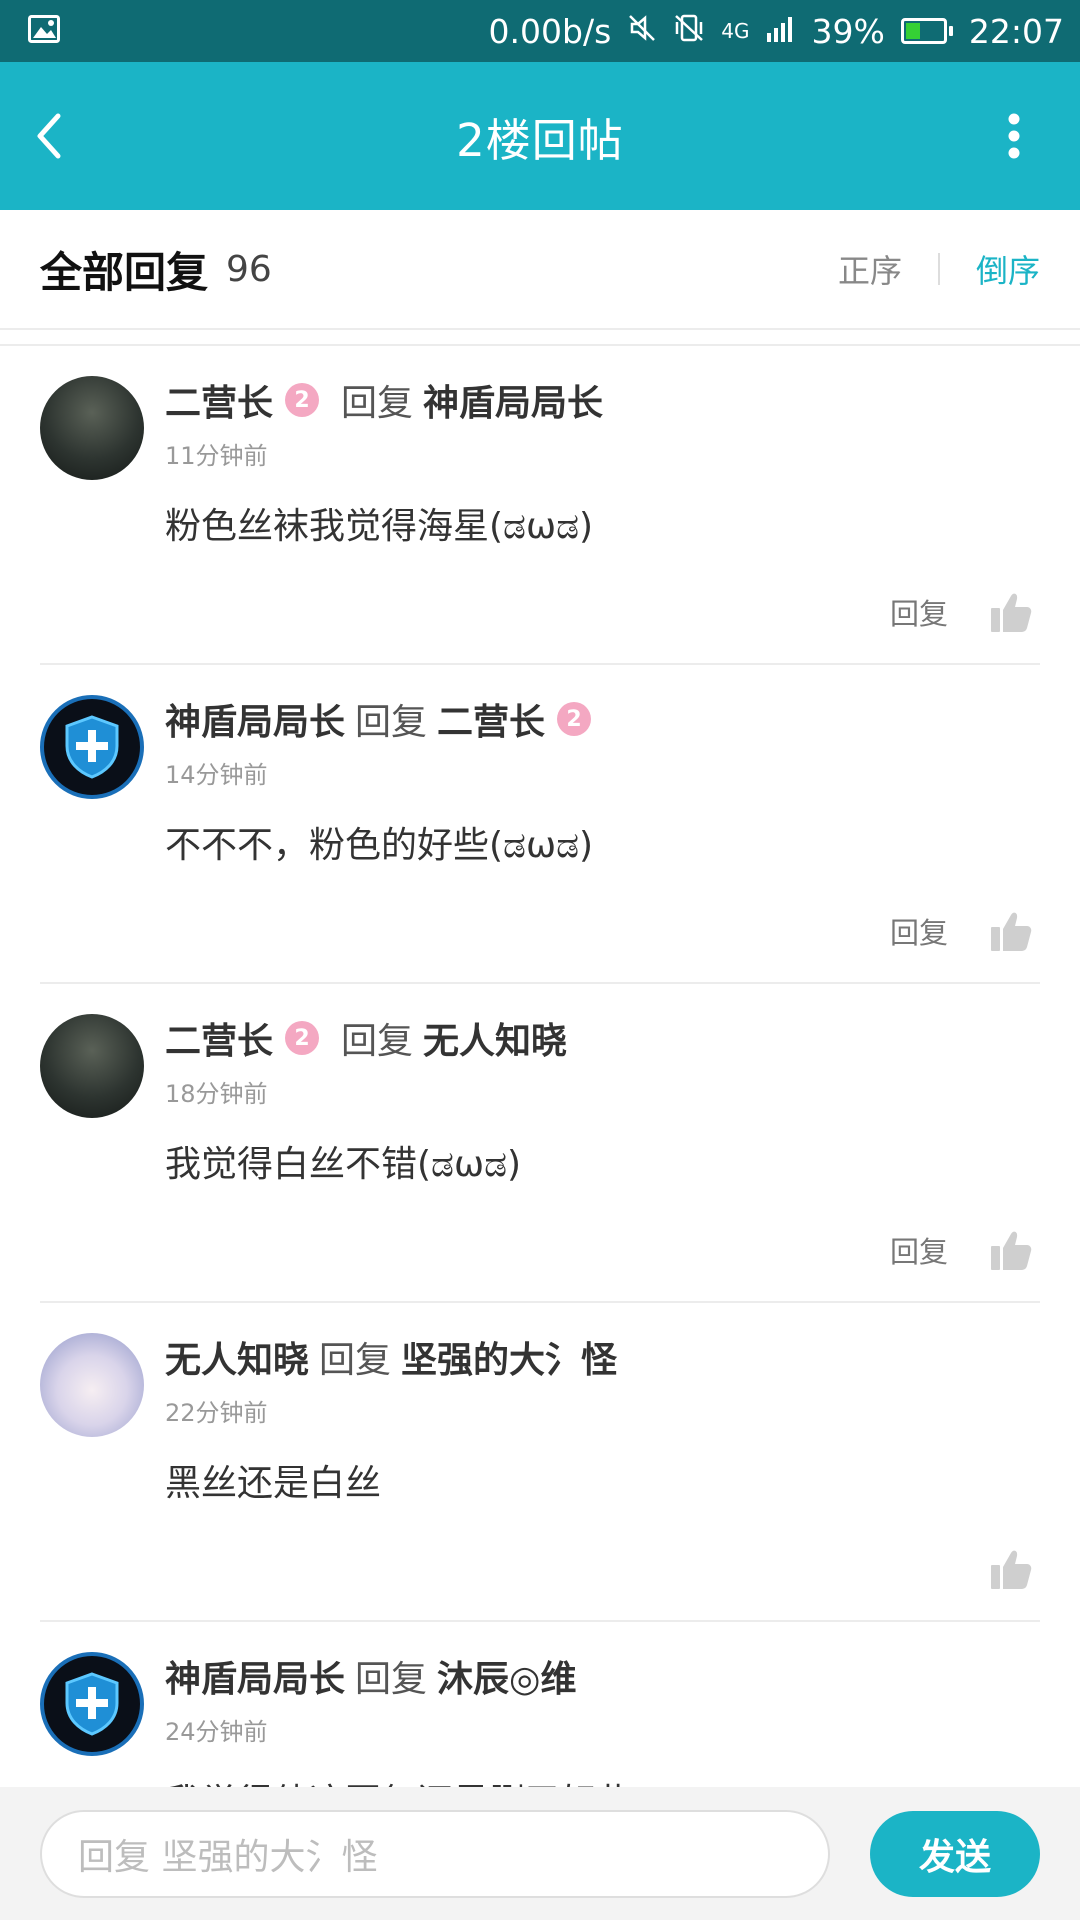 The image size is (1080, 1920). I want to click on reply-target: 神盾局局长, so click(513, 400).